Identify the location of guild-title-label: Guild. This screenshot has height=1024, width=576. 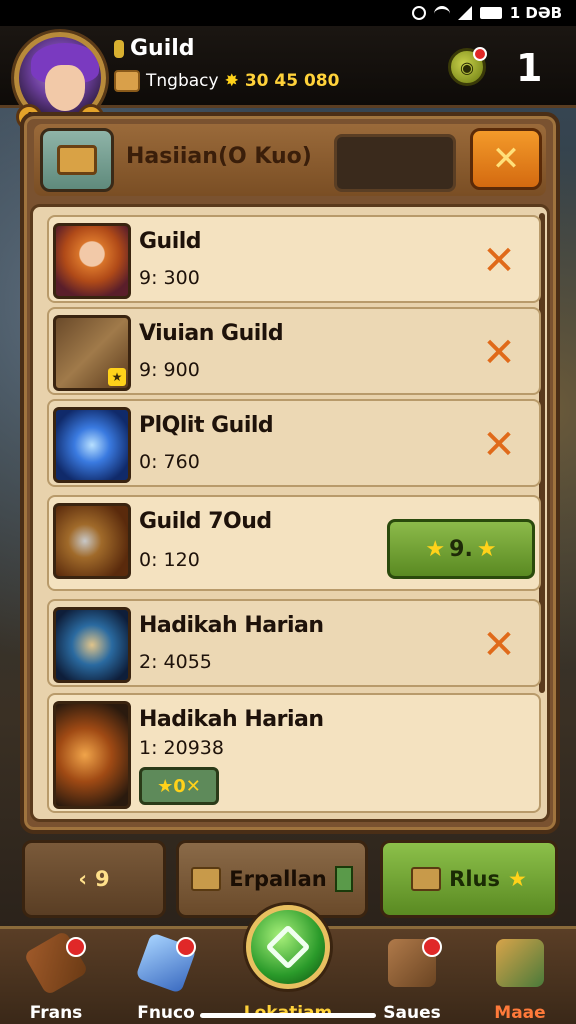
(162, 48).